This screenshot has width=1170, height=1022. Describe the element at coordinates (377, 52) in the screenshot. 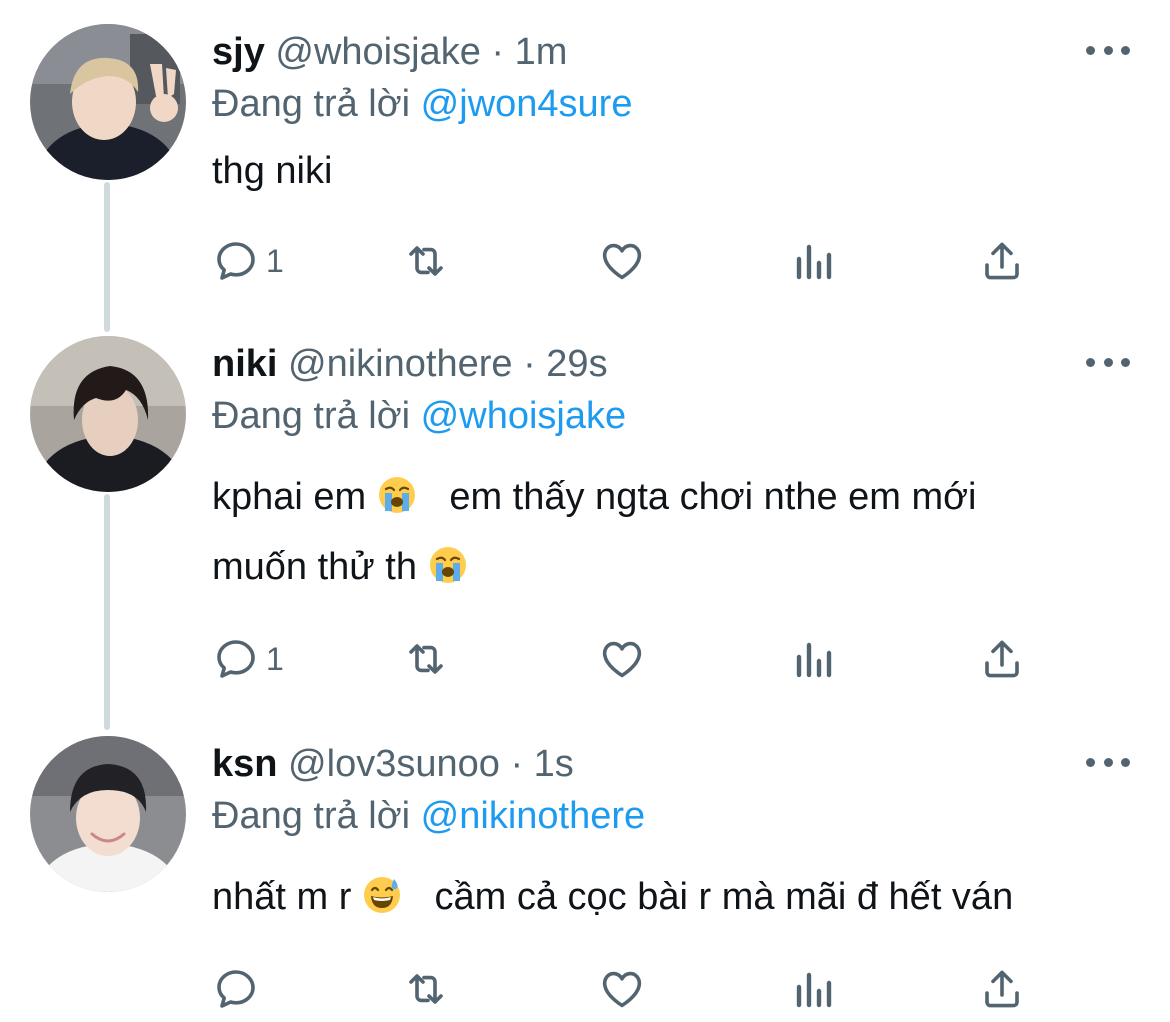

I see `user-handle: @whoisjake` at that location.